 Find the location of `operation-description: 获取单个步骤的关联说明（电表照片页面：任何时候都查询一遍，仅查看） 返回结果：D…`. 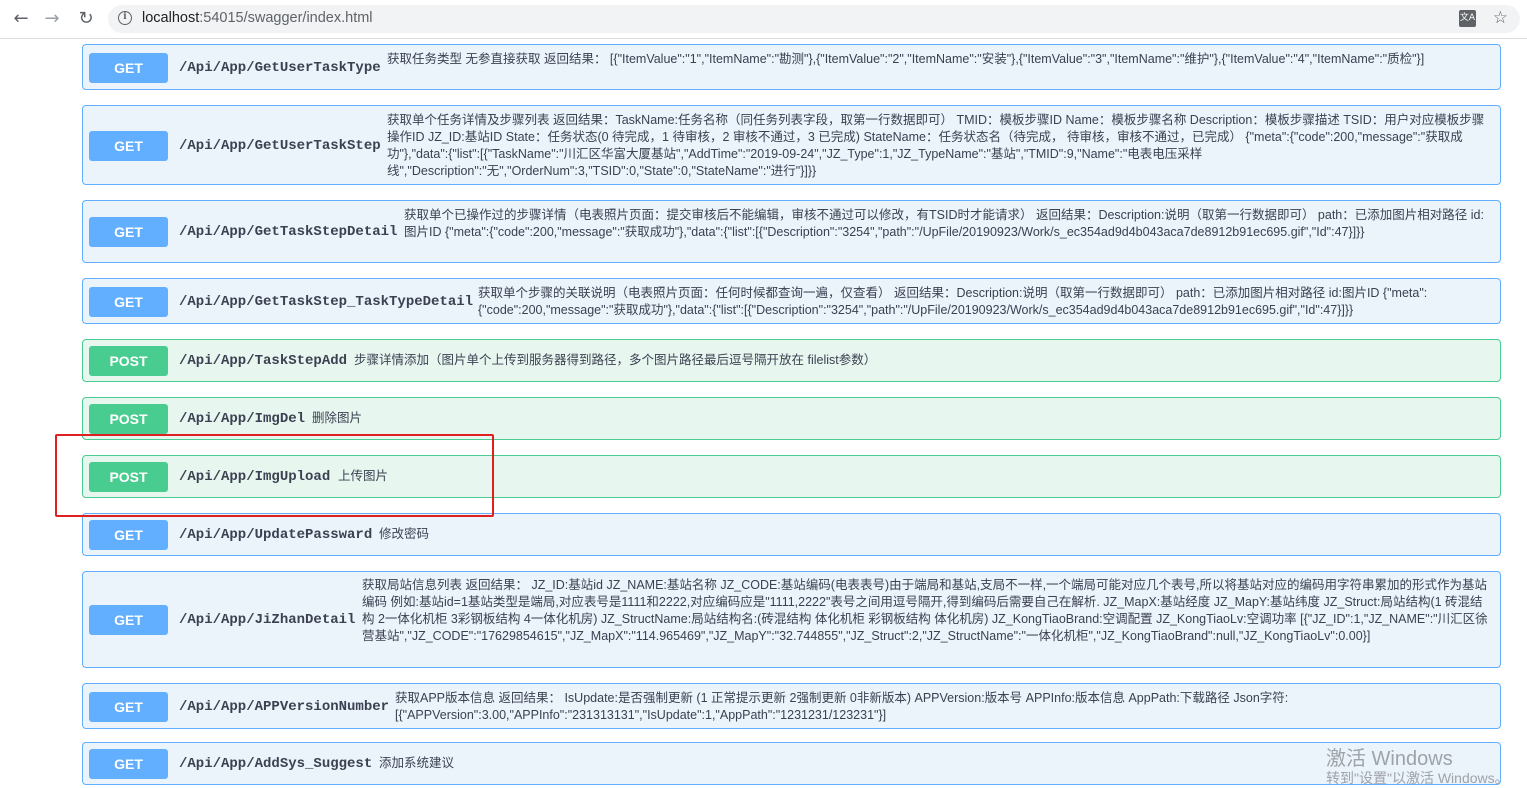

operation-description: 获取单个步骤的关联说明（电表照片页面：任何时候都查询一遍，仅查看） 返回结果：D… is located at coordinates (953, 301).